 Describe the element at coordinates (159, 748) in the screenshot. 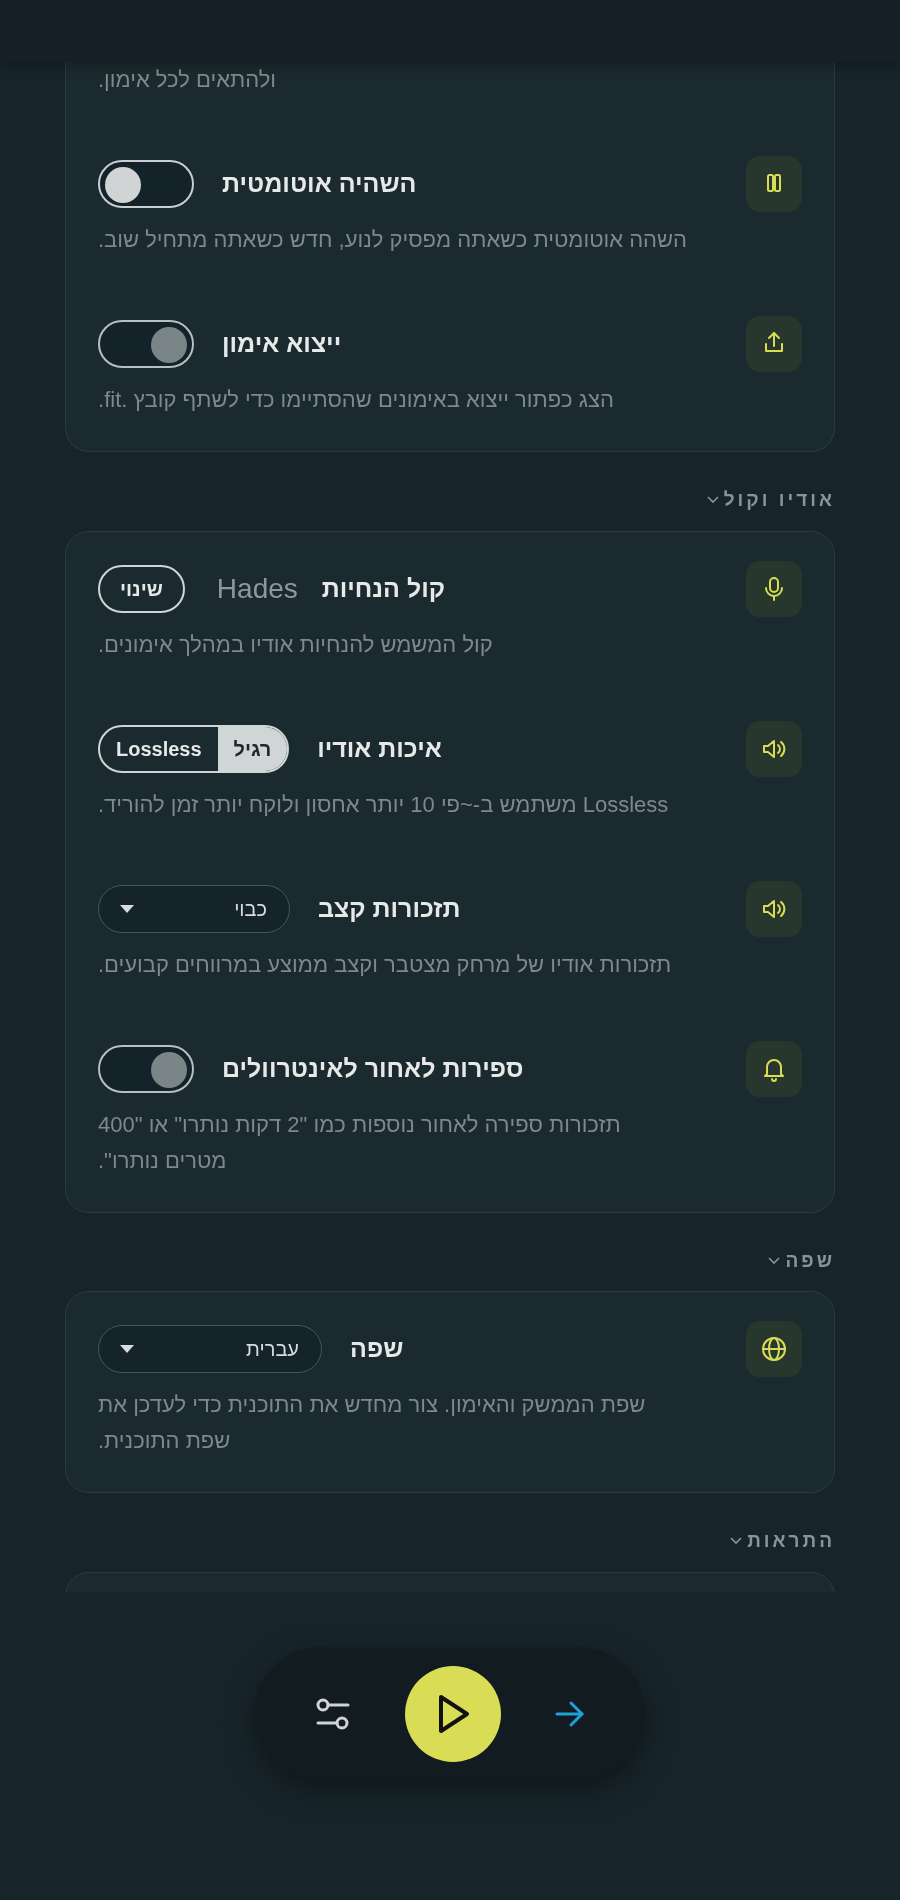

I see `segment-option: Lossless` at that location.